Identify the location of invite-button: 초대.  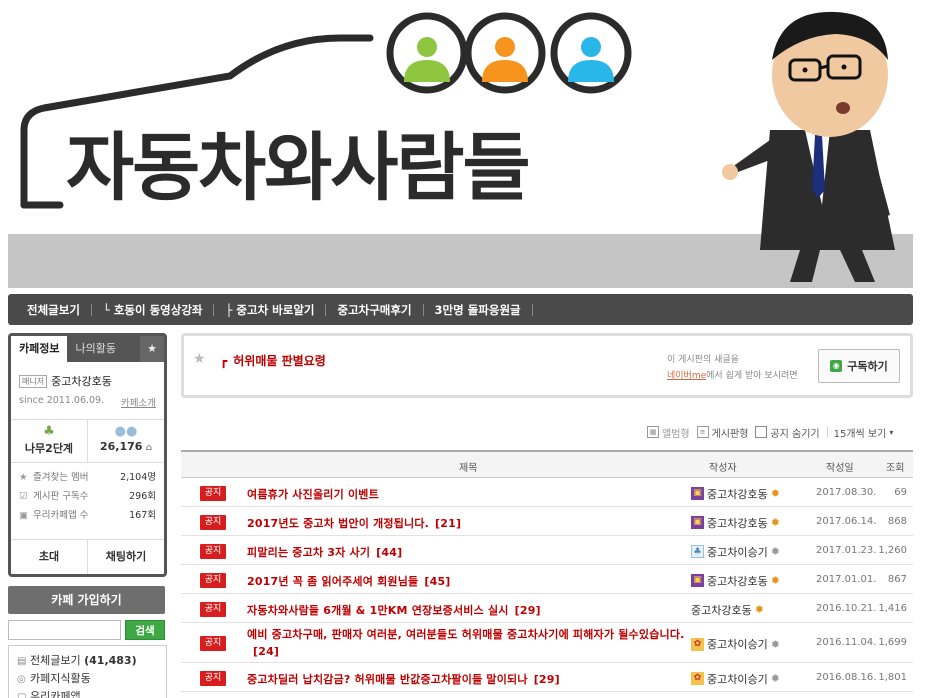
(49, 557).